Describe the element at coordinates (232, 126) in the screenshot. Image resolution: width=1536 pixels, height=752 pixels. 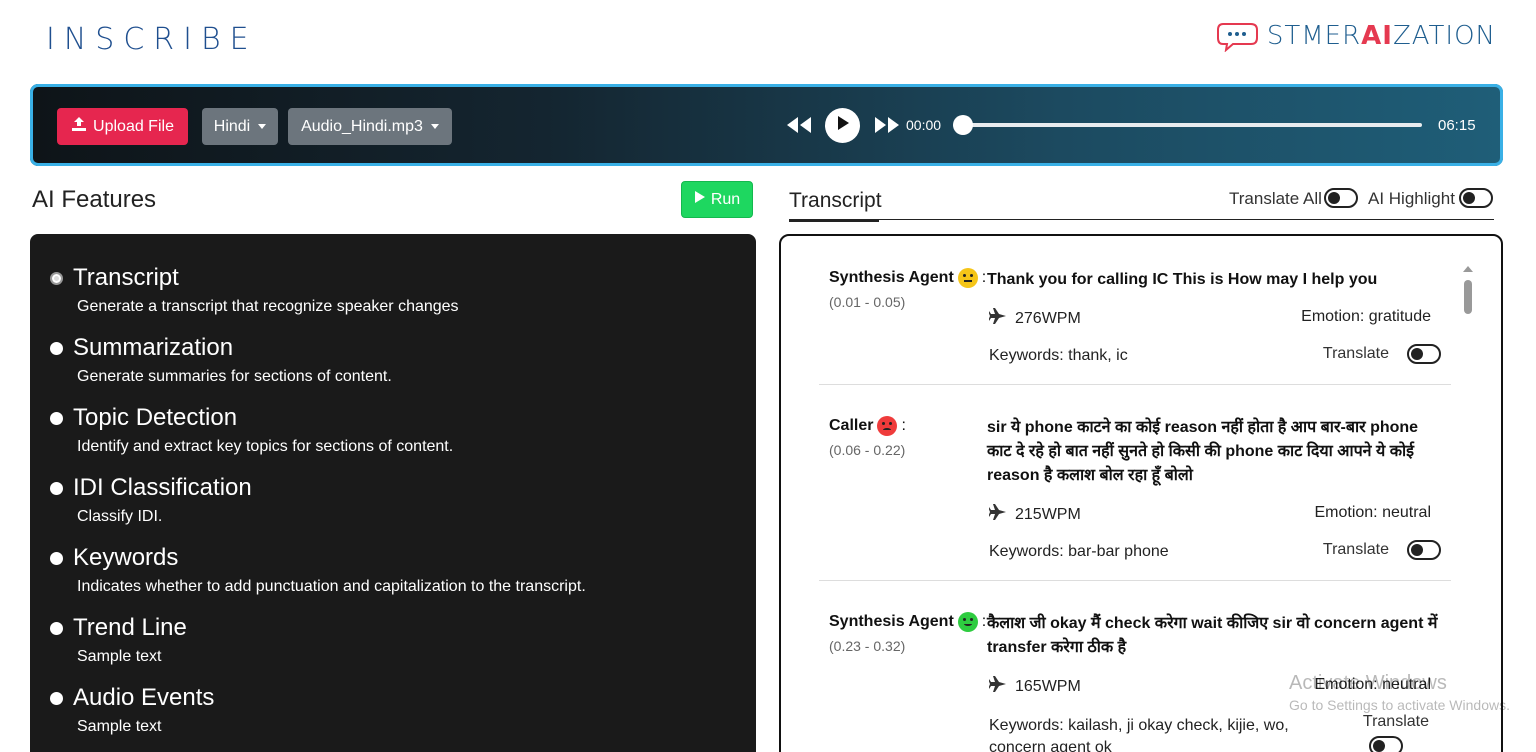
I see `language-label: Hindi` at that location.